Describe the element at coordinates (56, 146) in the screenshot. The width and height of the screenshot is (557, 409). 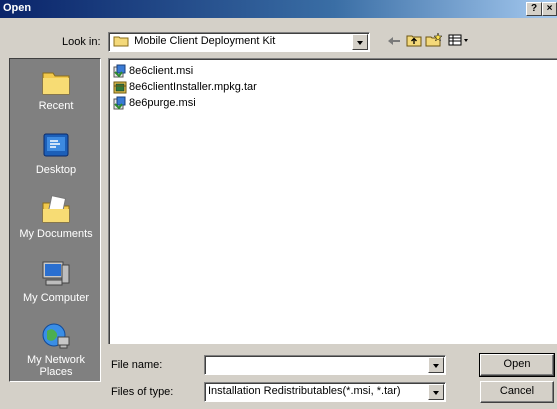
I see `desktop-icon` at that location.